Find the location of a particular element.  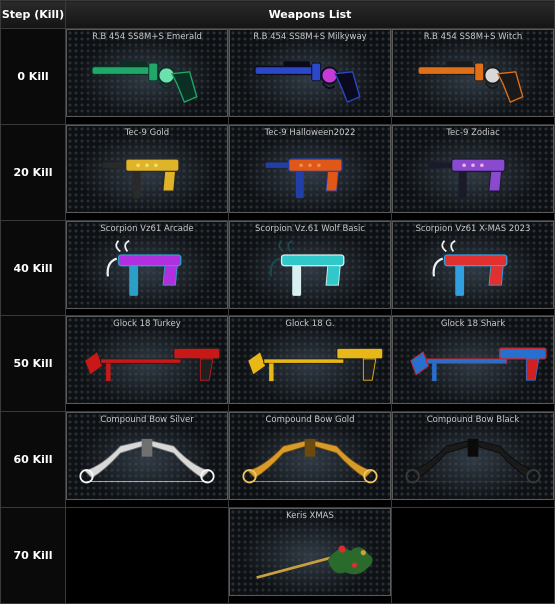

weapon-card: R.B 454 SS8M+S Witch is located at coordinates (473, 73).